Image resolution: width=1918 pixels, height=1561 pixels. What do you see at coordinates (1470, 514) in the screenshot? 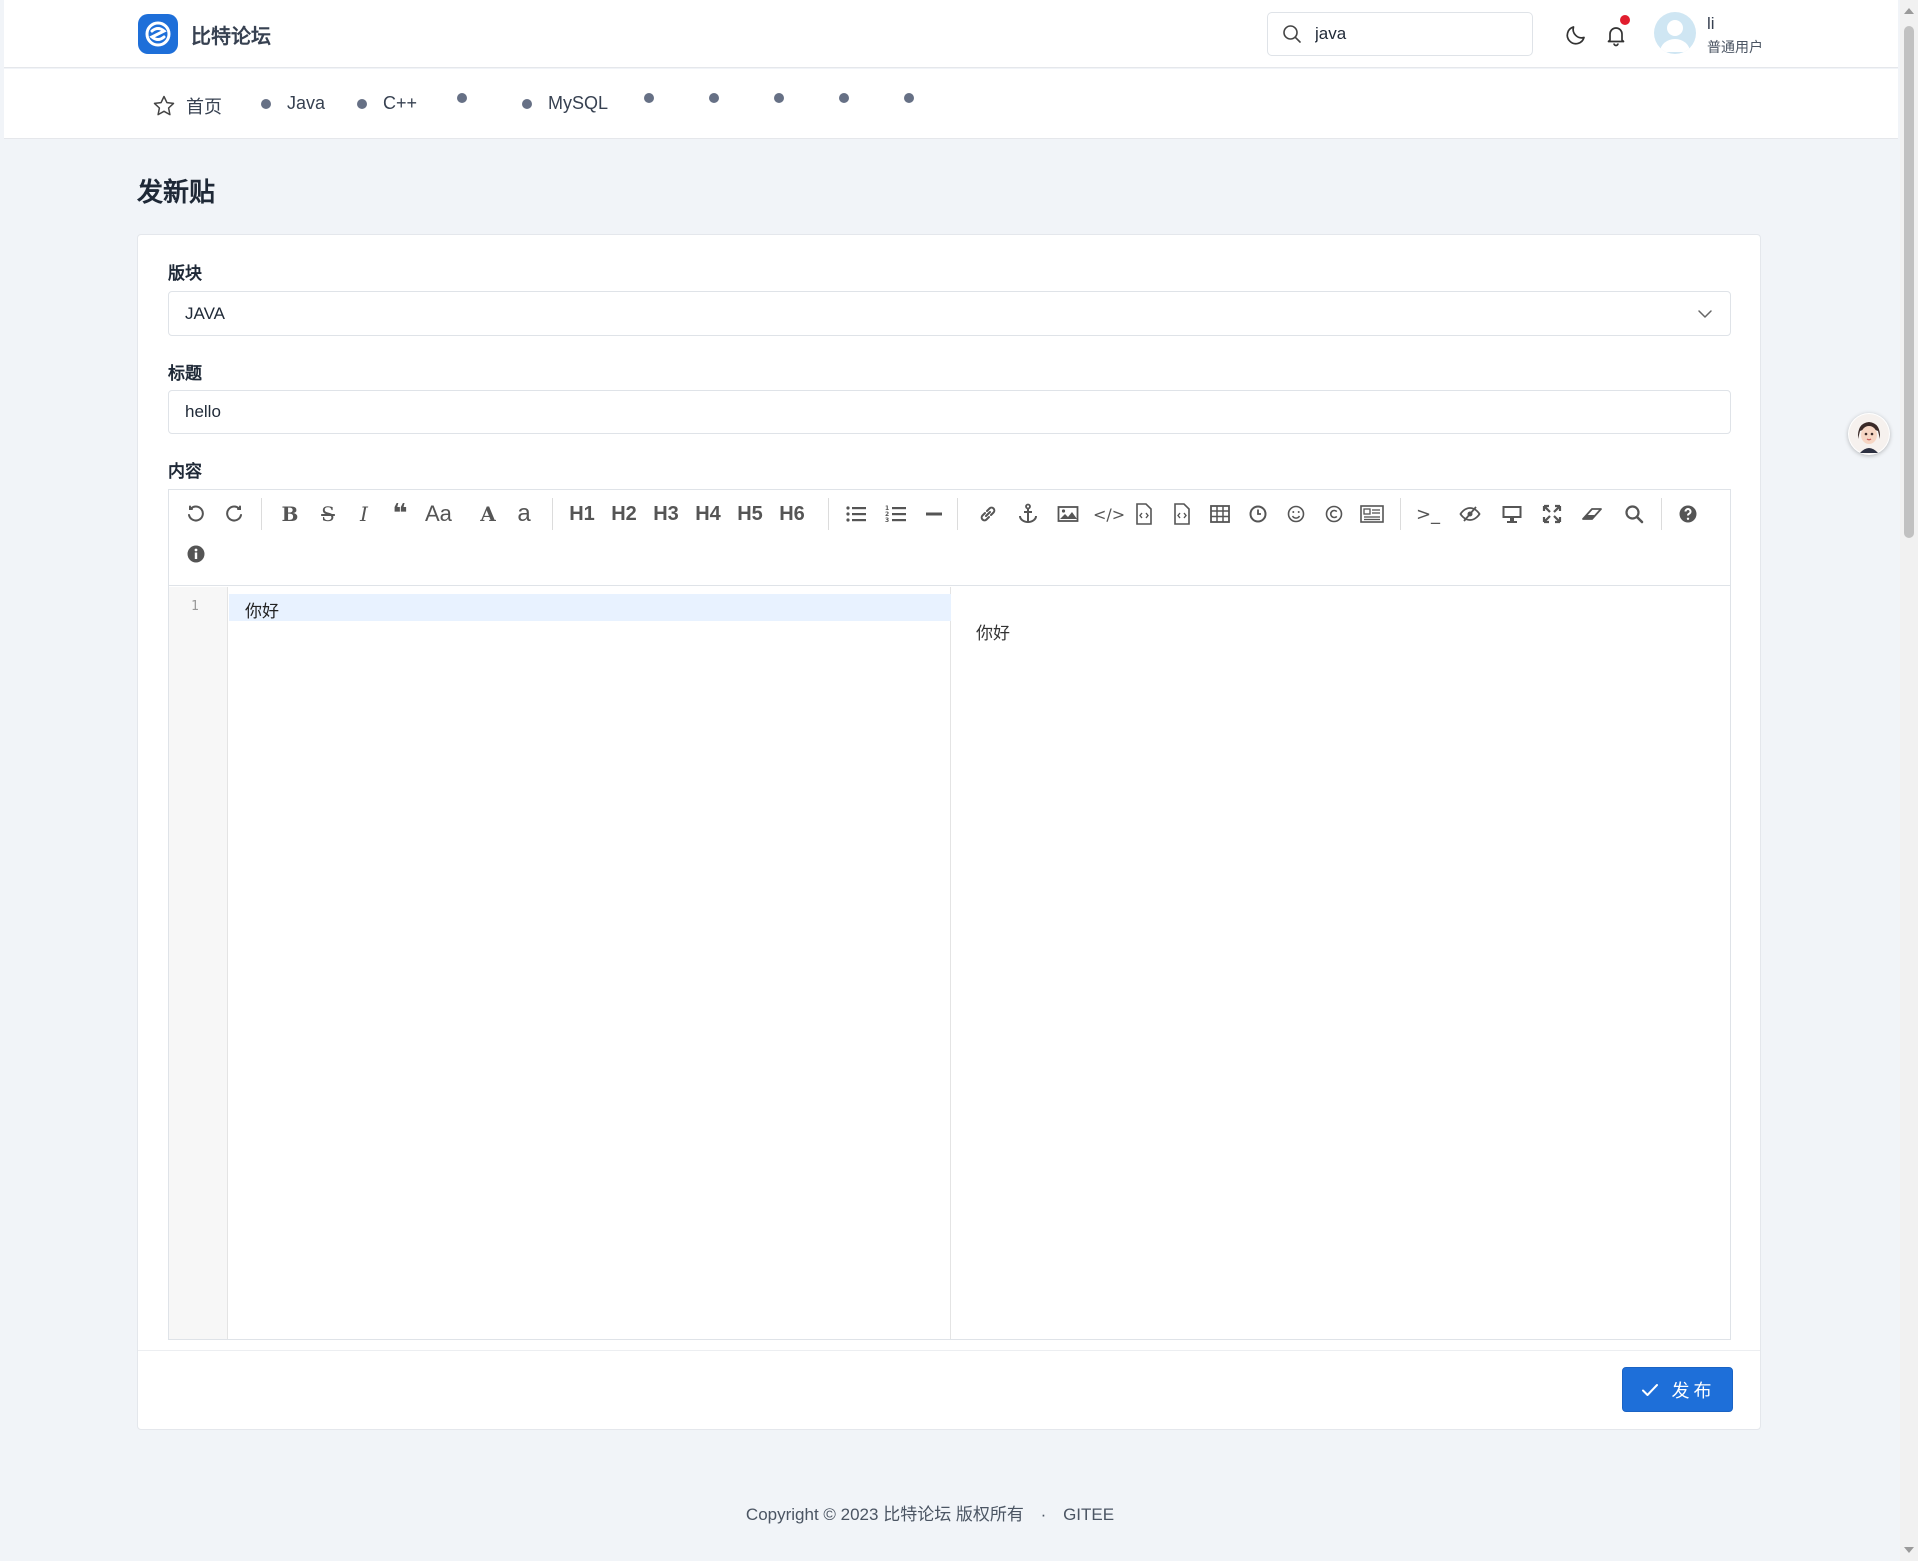
I see `watch-icon` at bounding box center [1470, 514].